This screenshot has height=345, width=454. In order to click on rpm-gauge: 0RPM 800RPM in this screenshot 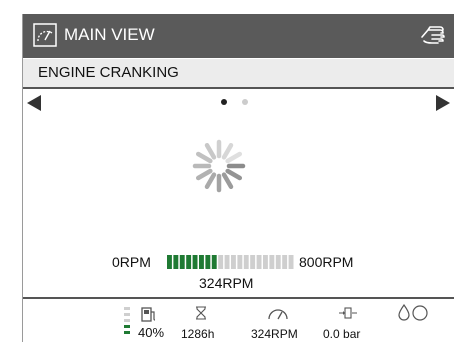, I will do `click(238, 263)`.